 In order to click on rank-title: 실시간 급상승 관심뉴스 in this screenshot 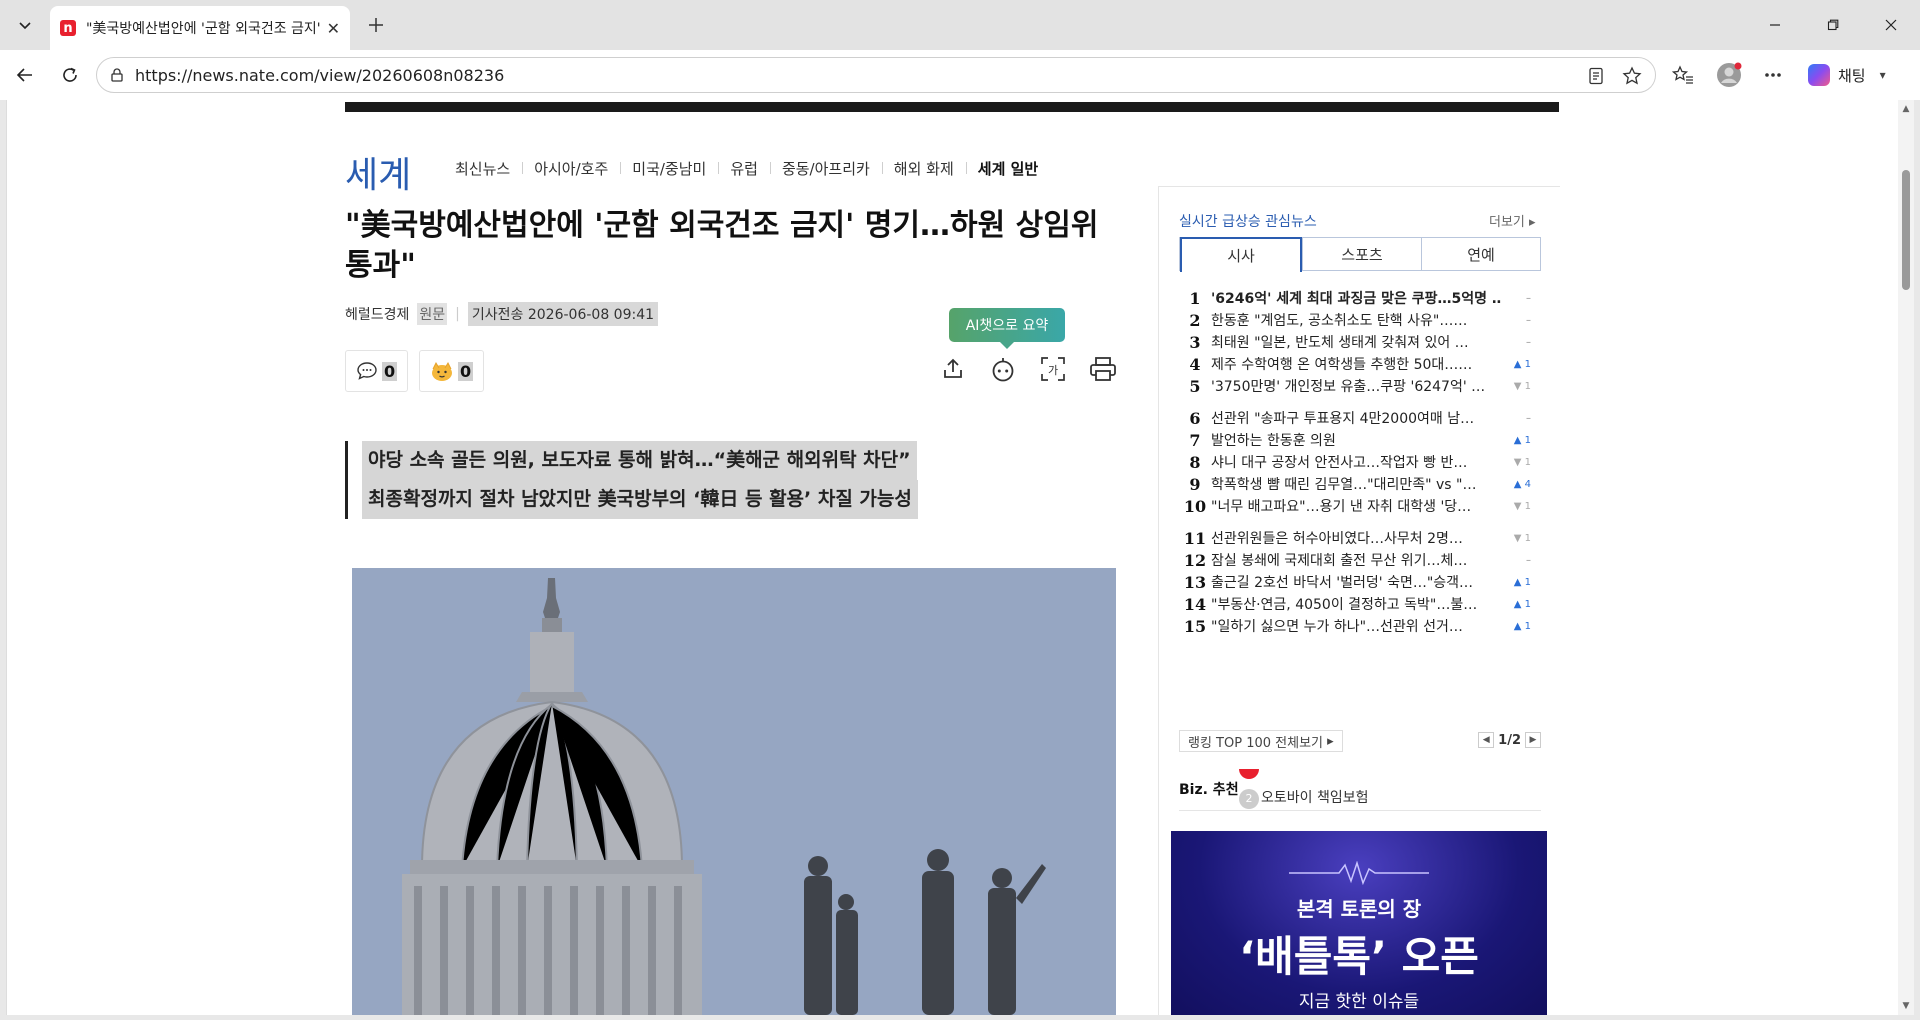, I will do `click(1248, 221)`.